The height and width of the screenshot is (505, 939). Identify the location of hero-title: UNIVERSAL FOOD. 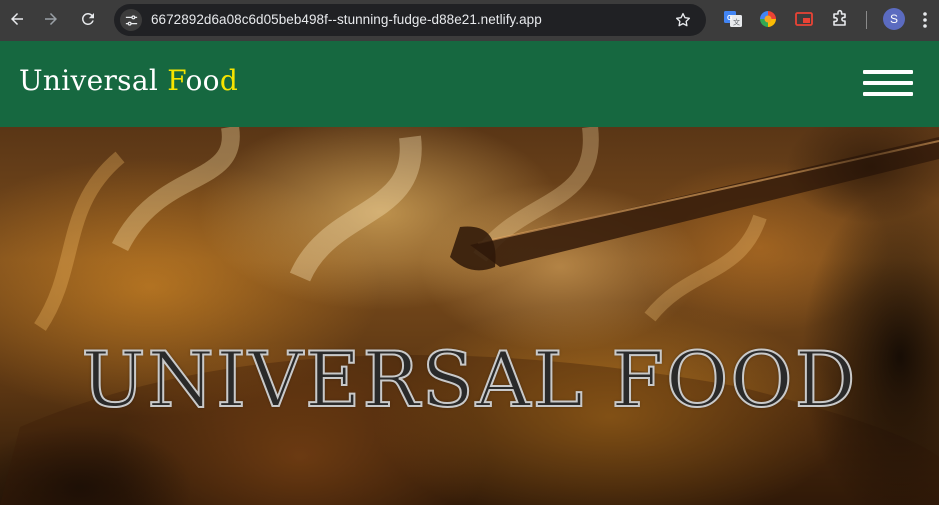
(469, 379).